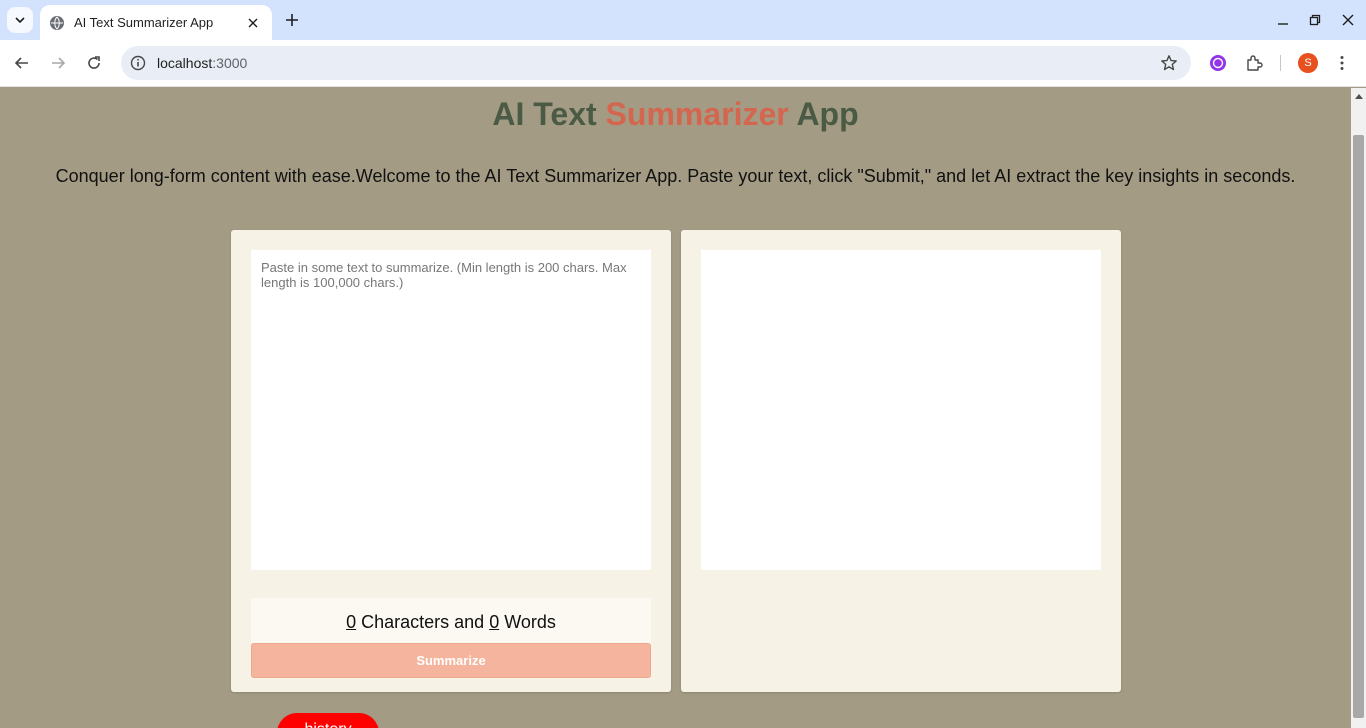 Image resolution: width=1366 pixels, height=728 pixels. I want to click on close-icon, so click(1348, 20).